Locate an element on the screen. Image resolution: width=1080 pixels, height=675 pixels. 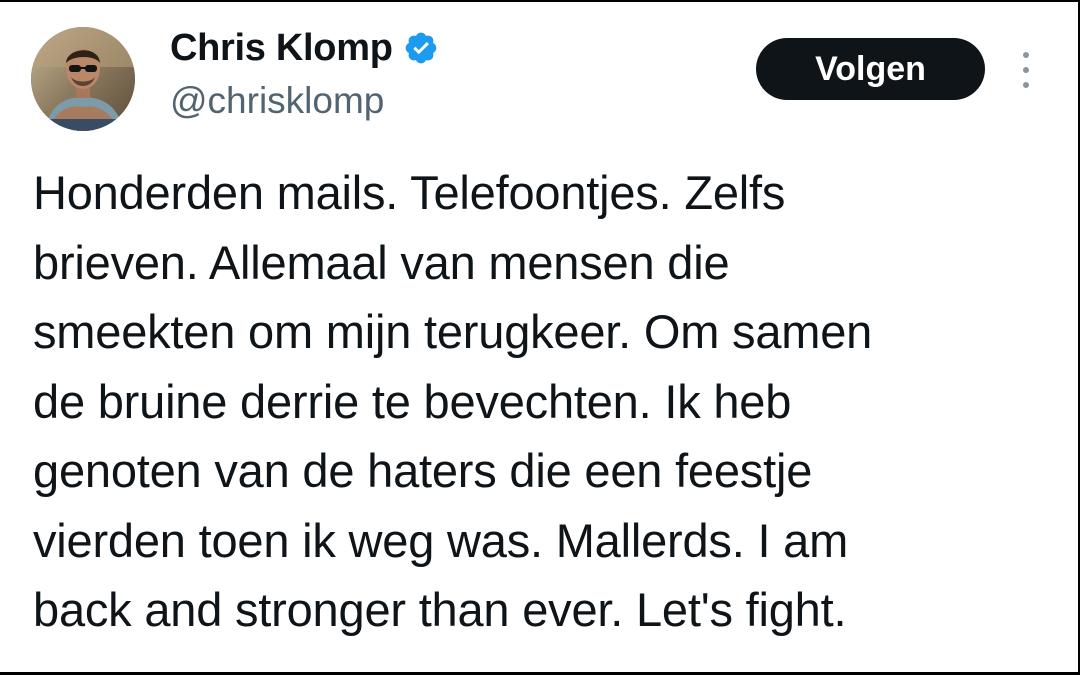
tweet-line: genoten van de haters die een feestje is located at coordinates (423, 470).